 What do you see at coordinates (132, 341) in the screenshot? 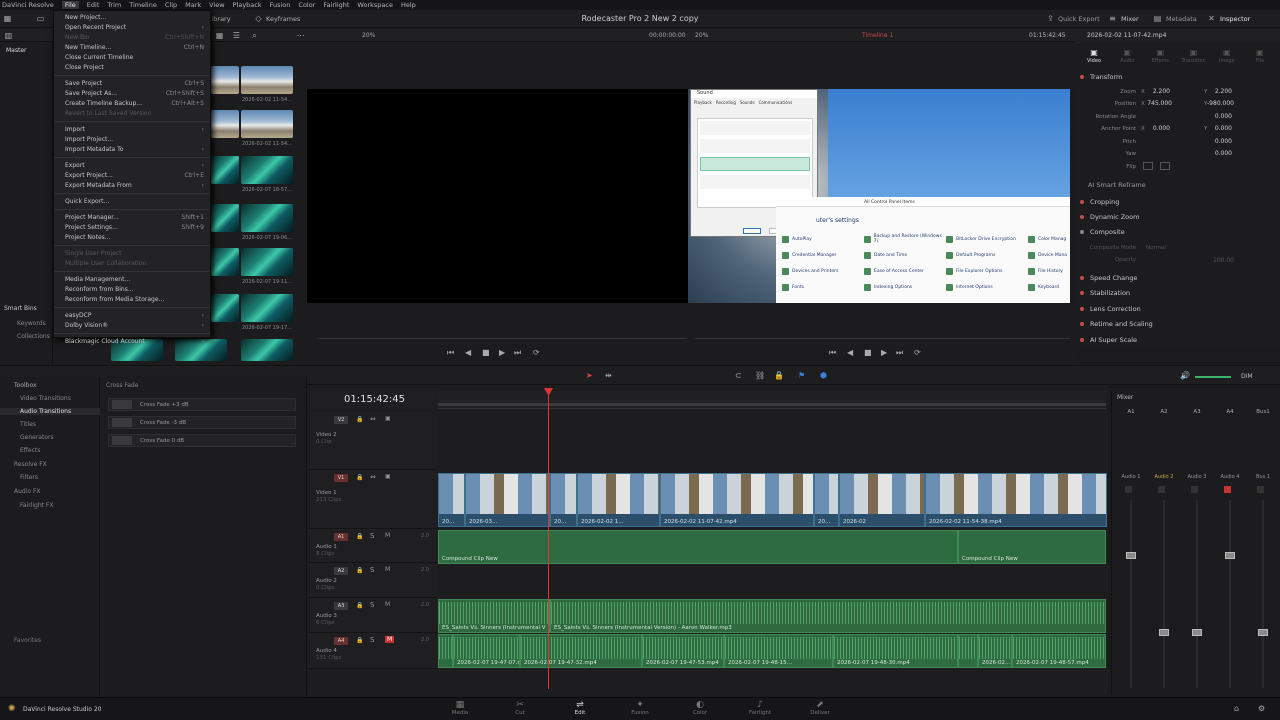
I see `file-menu-item: Blackmagic Cloud Account ›` at bounding box center [132, 341].